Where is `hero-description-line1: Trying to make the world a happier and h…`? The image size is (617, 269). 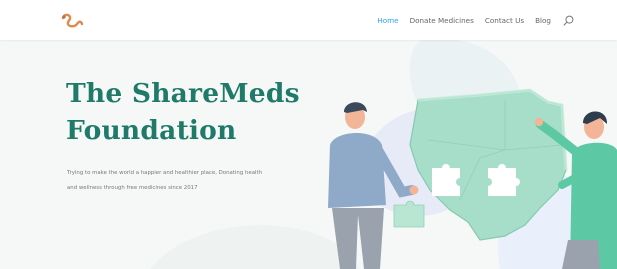
hero-description-line1: Trying to make the world a happier and h… is located at coordinates (165, 173).